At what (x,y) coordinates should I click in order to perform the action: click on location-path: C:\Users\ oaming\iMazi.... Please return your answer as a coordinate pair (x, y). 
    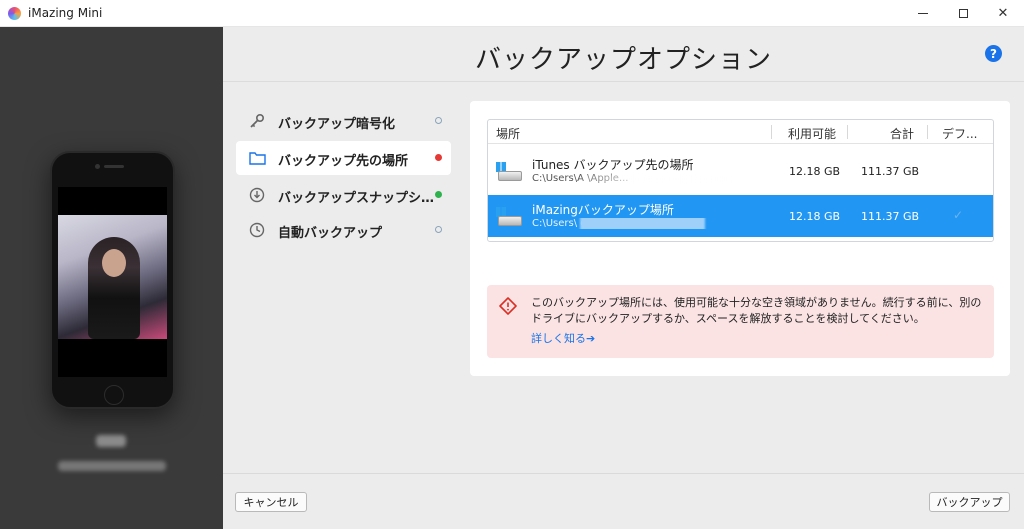
    Looking at the image, I should click on (648, 223).